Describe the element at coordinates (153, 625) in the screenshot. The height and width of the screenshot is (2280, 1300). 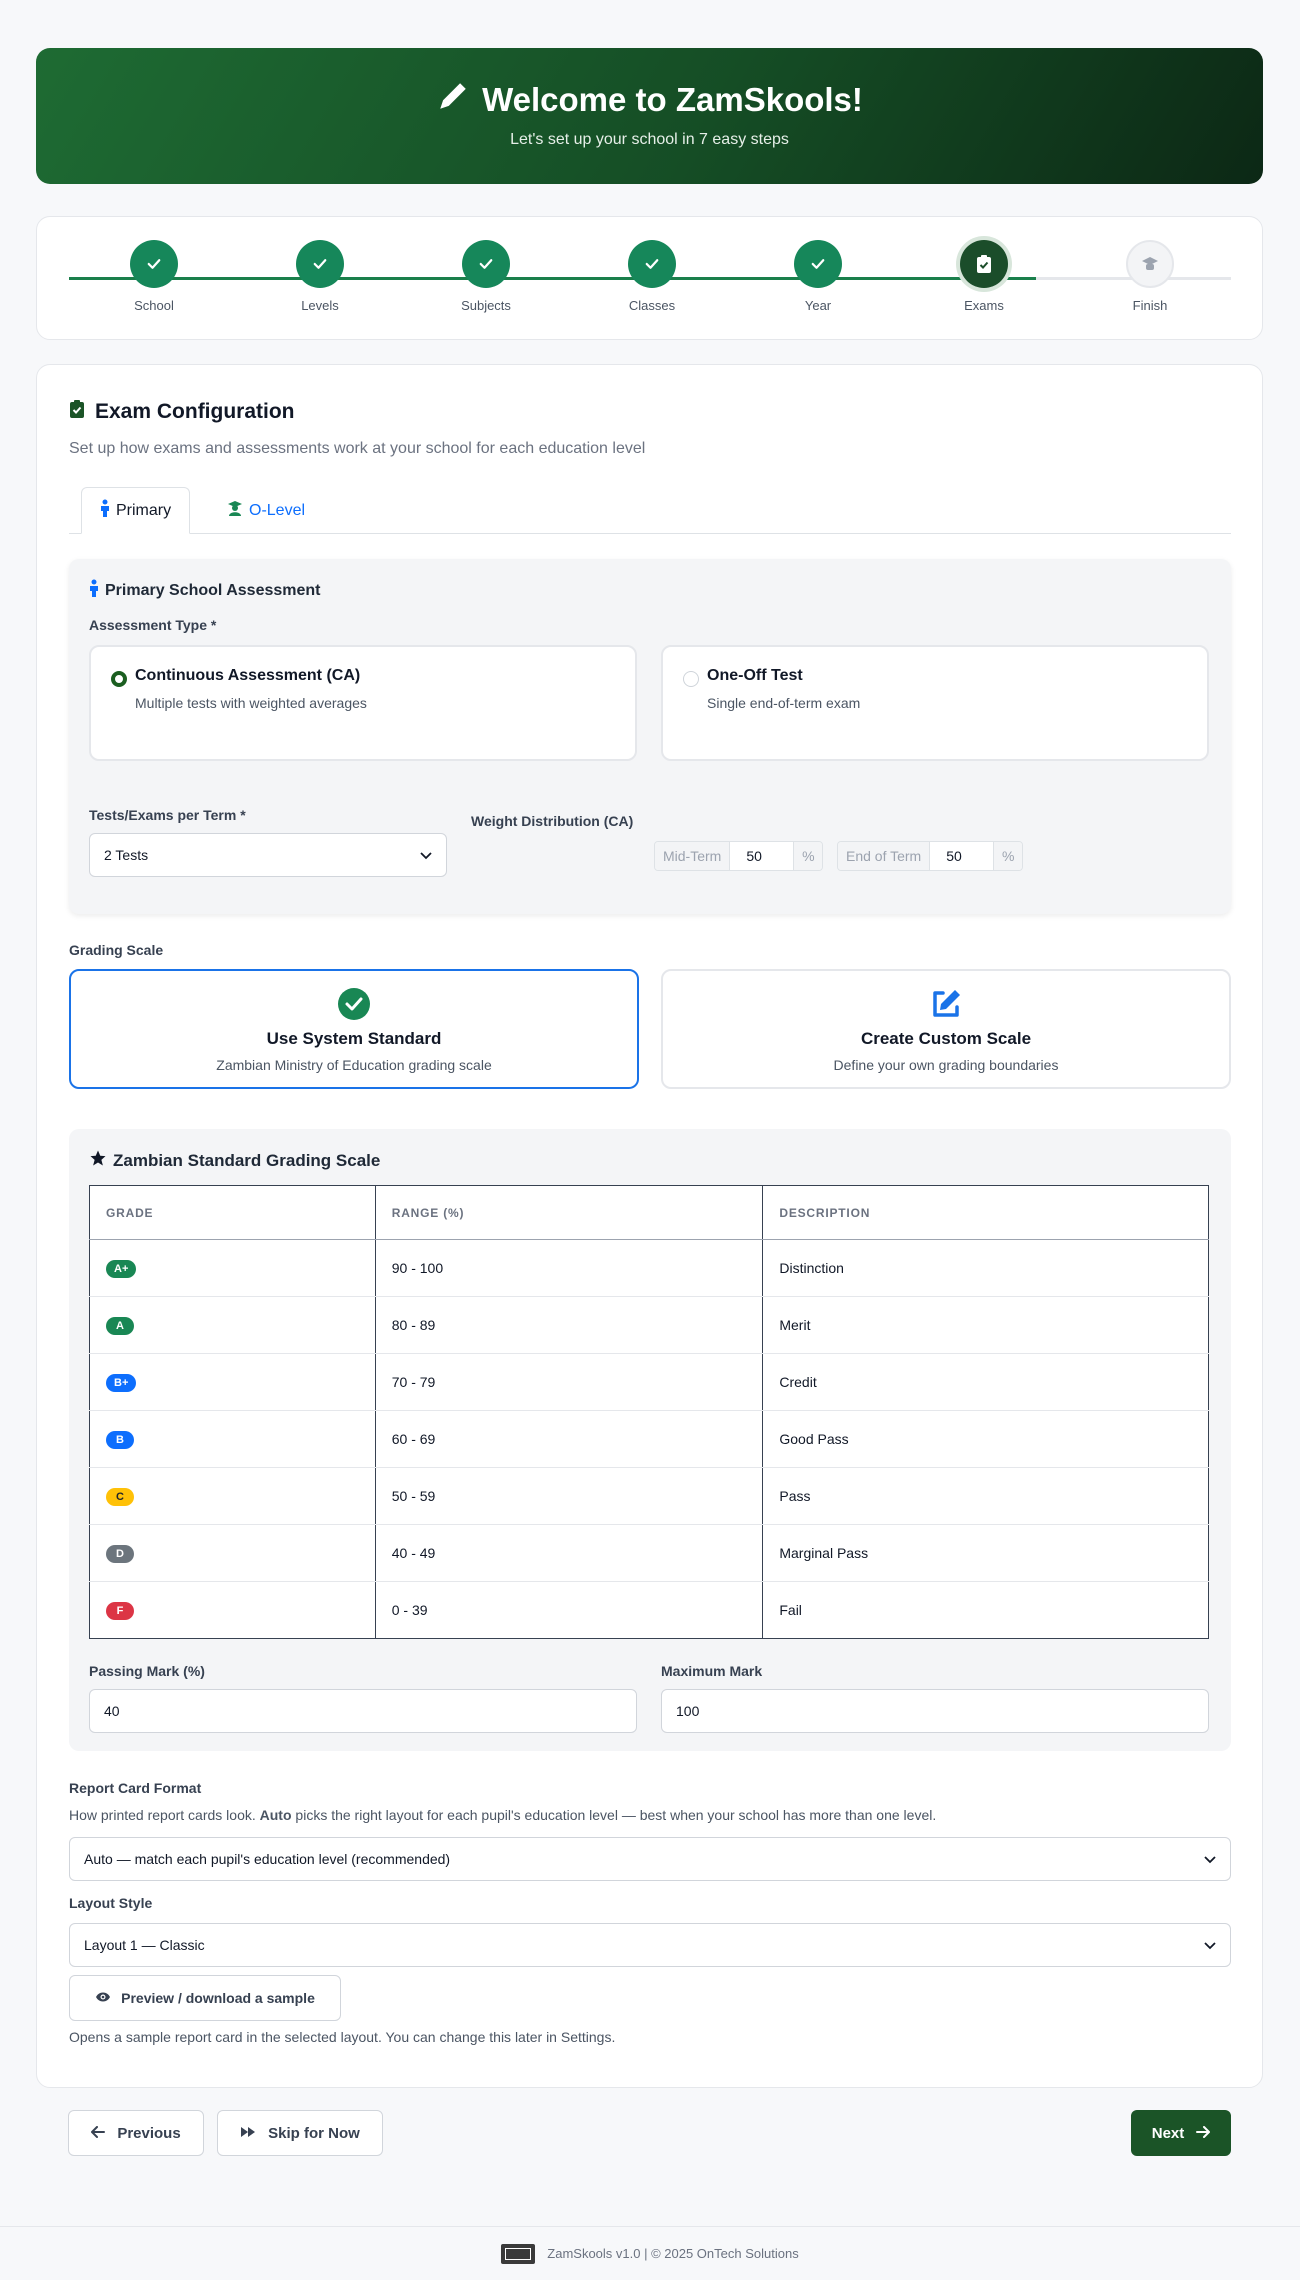
I see `assessment-type-label: Assessment Type *` at that location.